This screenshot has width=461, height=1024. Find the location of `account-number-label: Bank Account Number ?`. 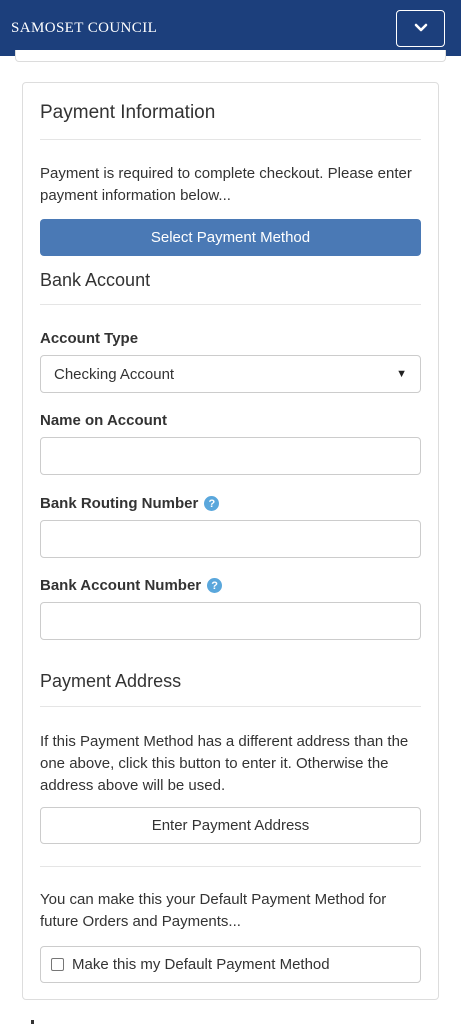

account-number-label: Bank Account Number ? is located at coordinates (131, 585).